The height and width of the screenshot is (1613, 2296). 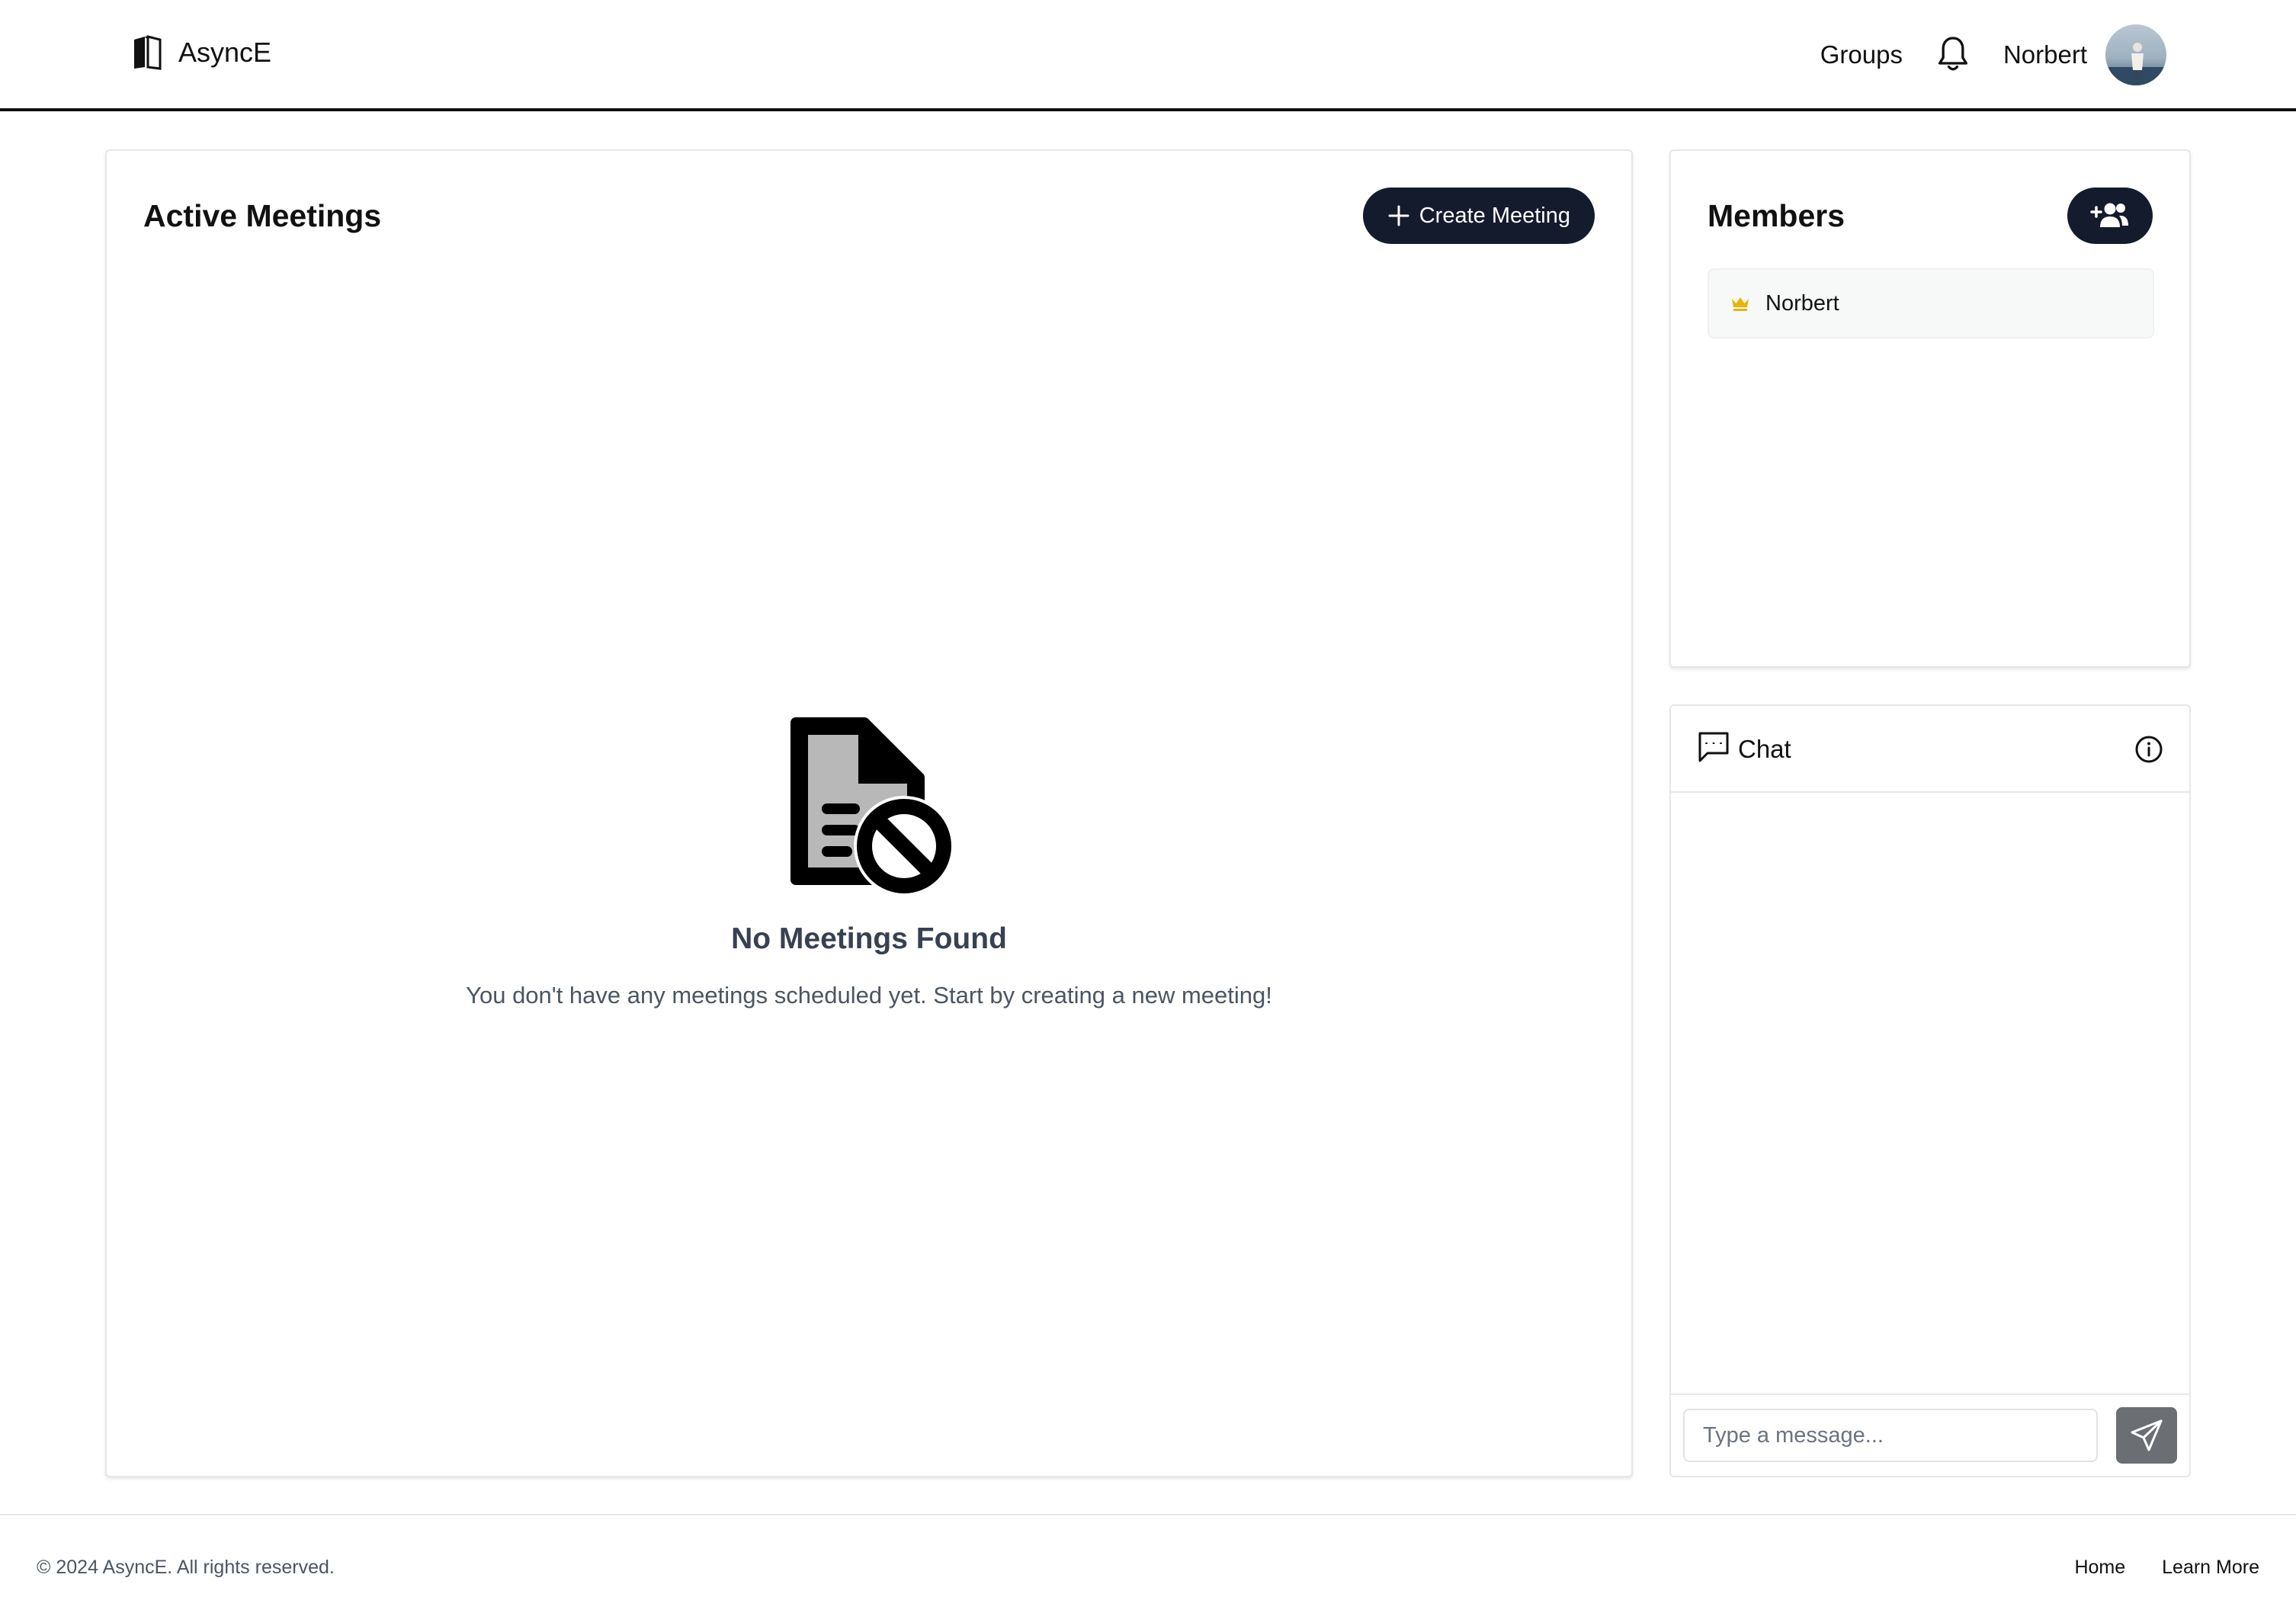 I want to click on copyright-text: © 2024 AsyncE. All rights reserved., so click(x=186, y=1567).